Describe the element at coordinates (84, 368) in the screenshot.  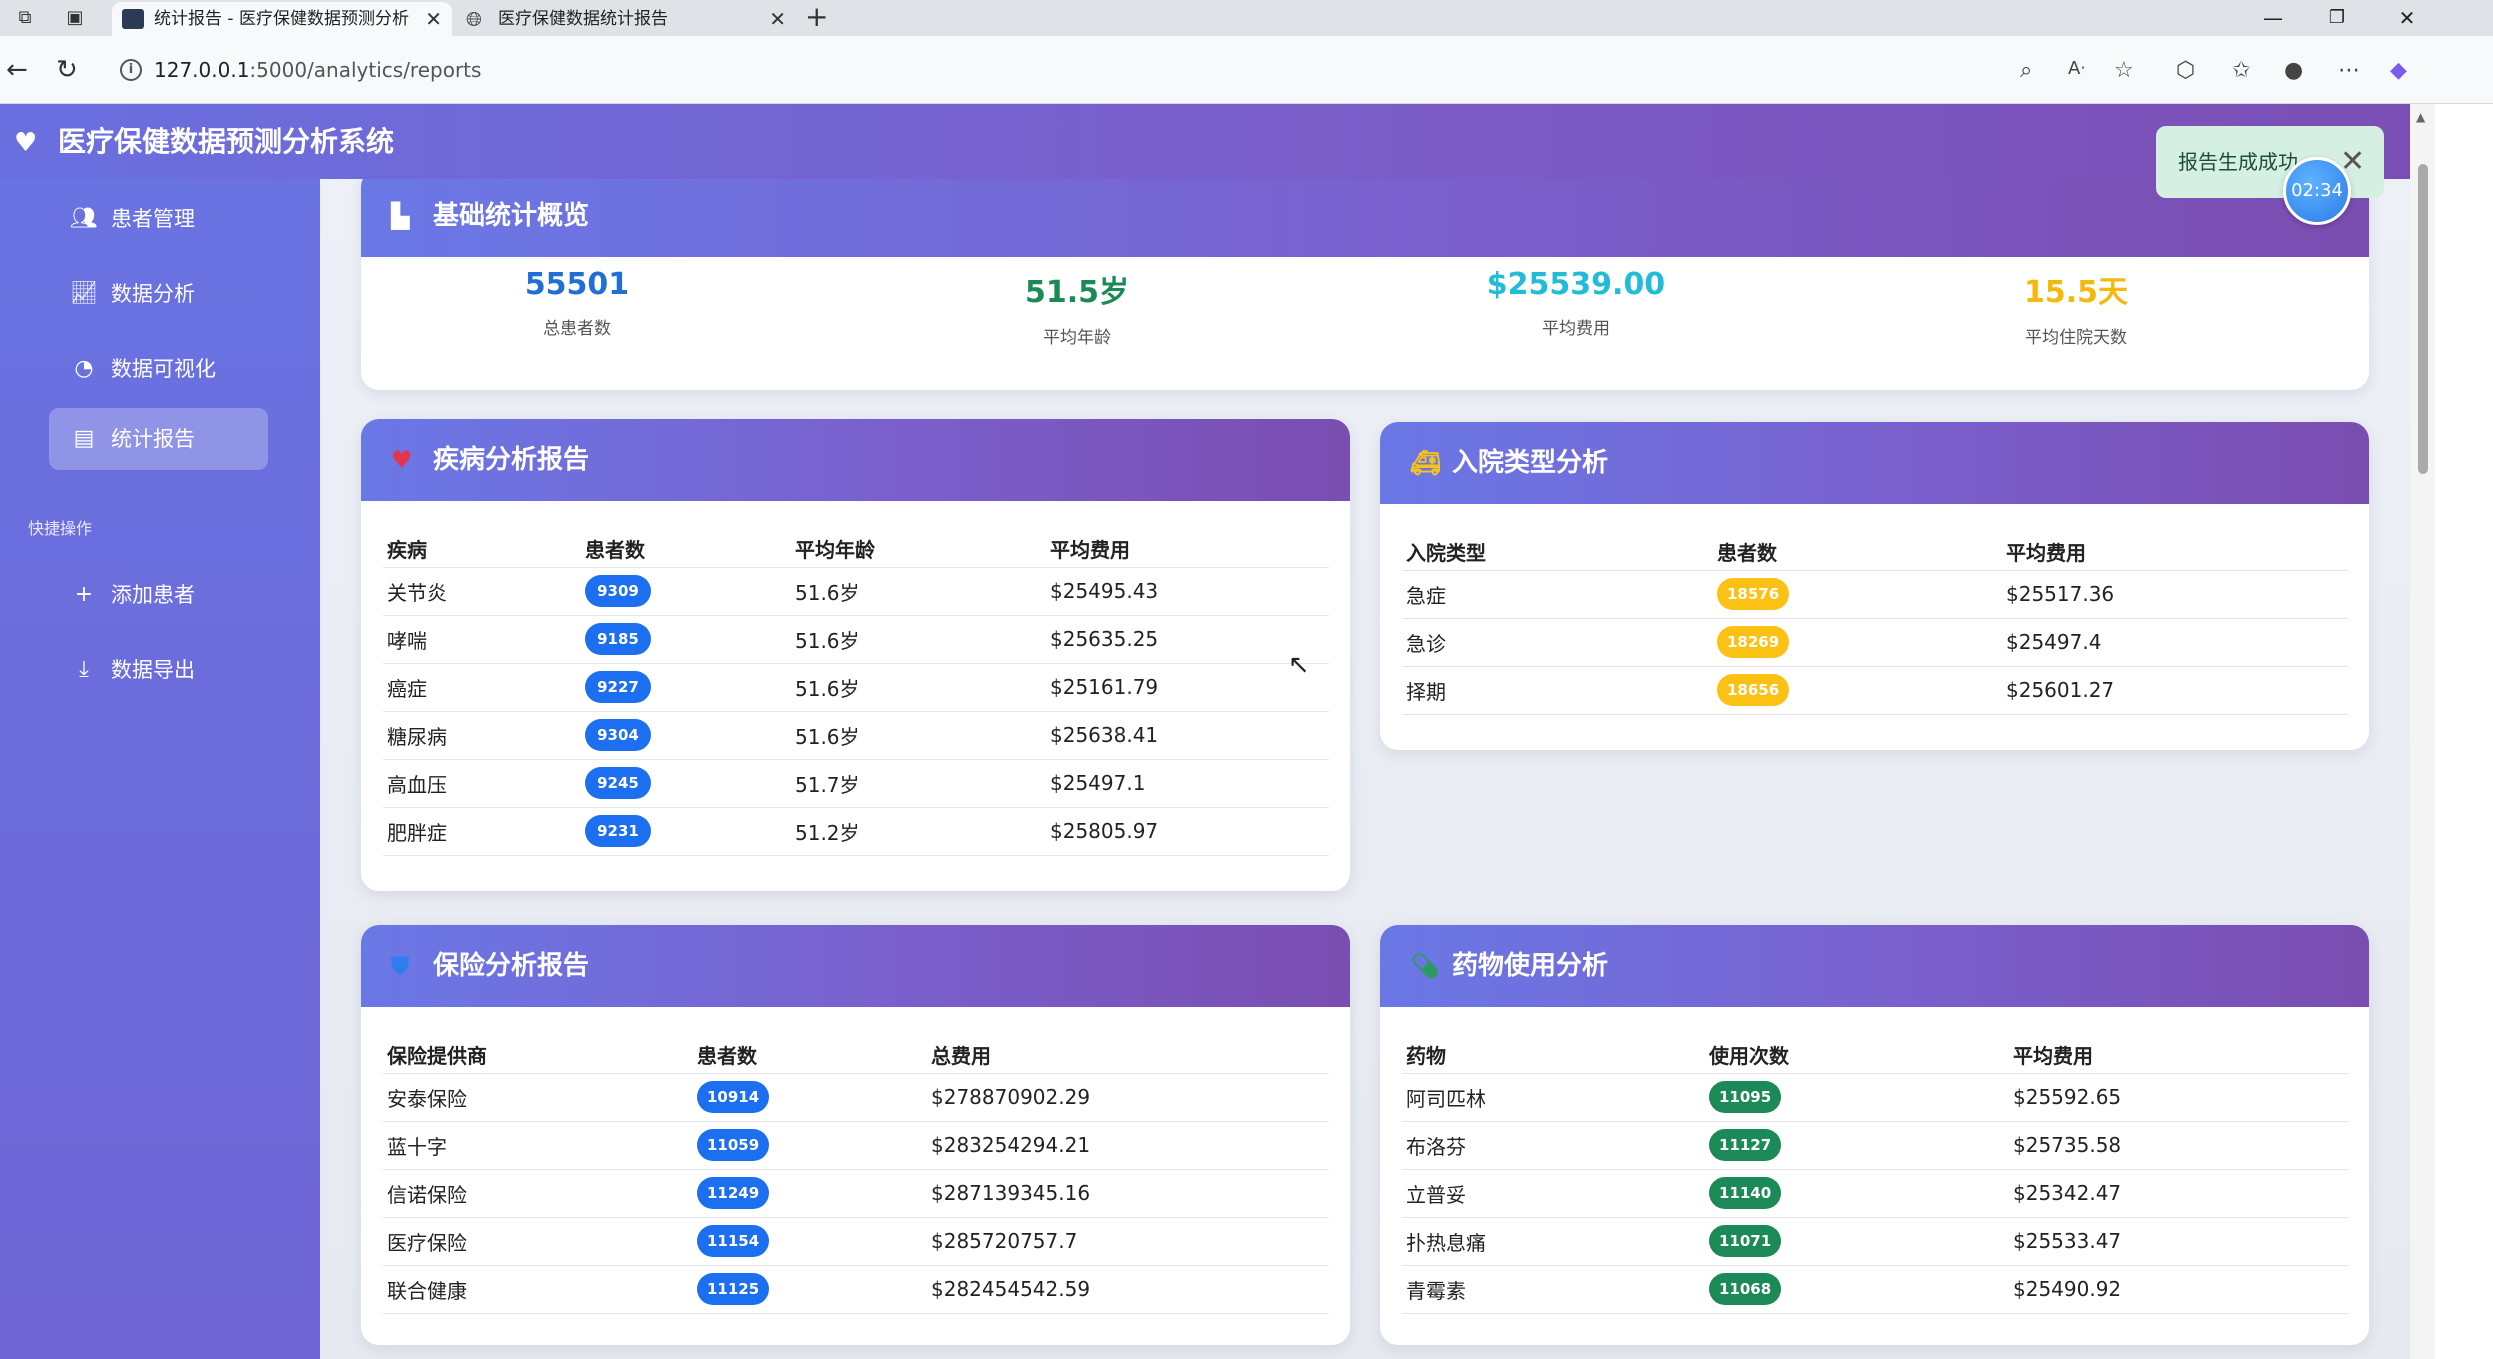
I see `pie-chart-icon: ◔` at that location.